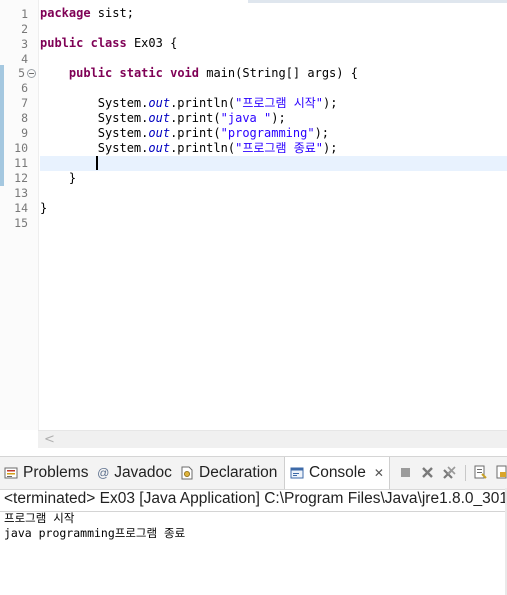 The image size is (507, 595). What do you see at coordinates (39, 518) in the screenshot?
I see `console-output-line: 프로그램 시작` at bounding box center [39, 518].